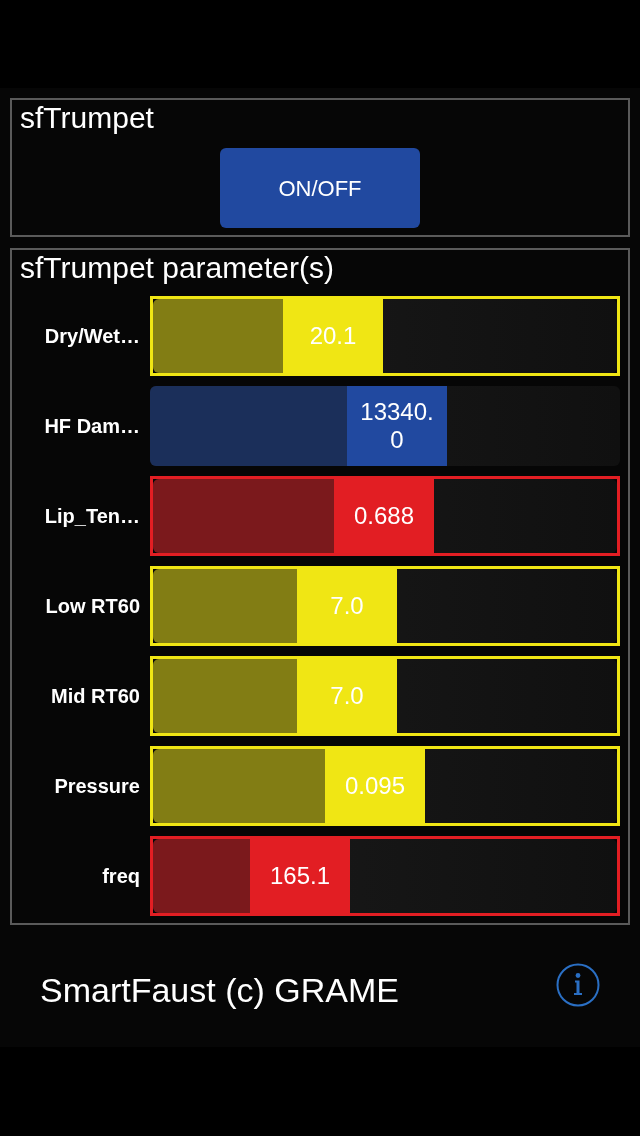 The height and width of the screenshot is (1136, 640). Describe the element at coordinates (578, 985) in the screenshot. I see `info-icon` at that location.